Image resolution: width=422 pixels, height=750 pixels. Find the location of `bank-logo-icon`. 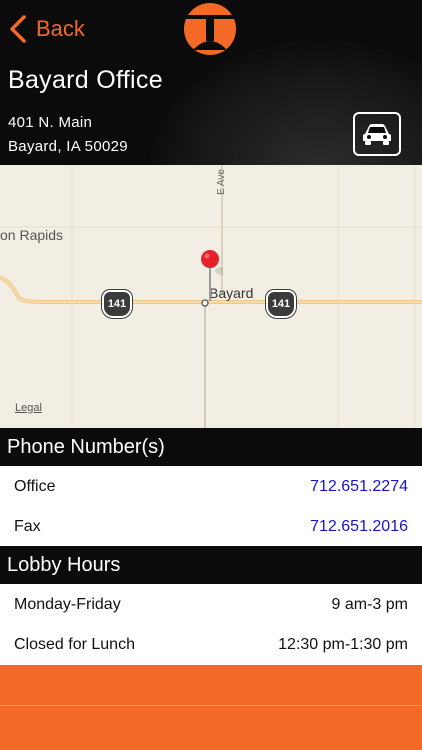

bank-logo-icon is located at coordinates (210, 29).